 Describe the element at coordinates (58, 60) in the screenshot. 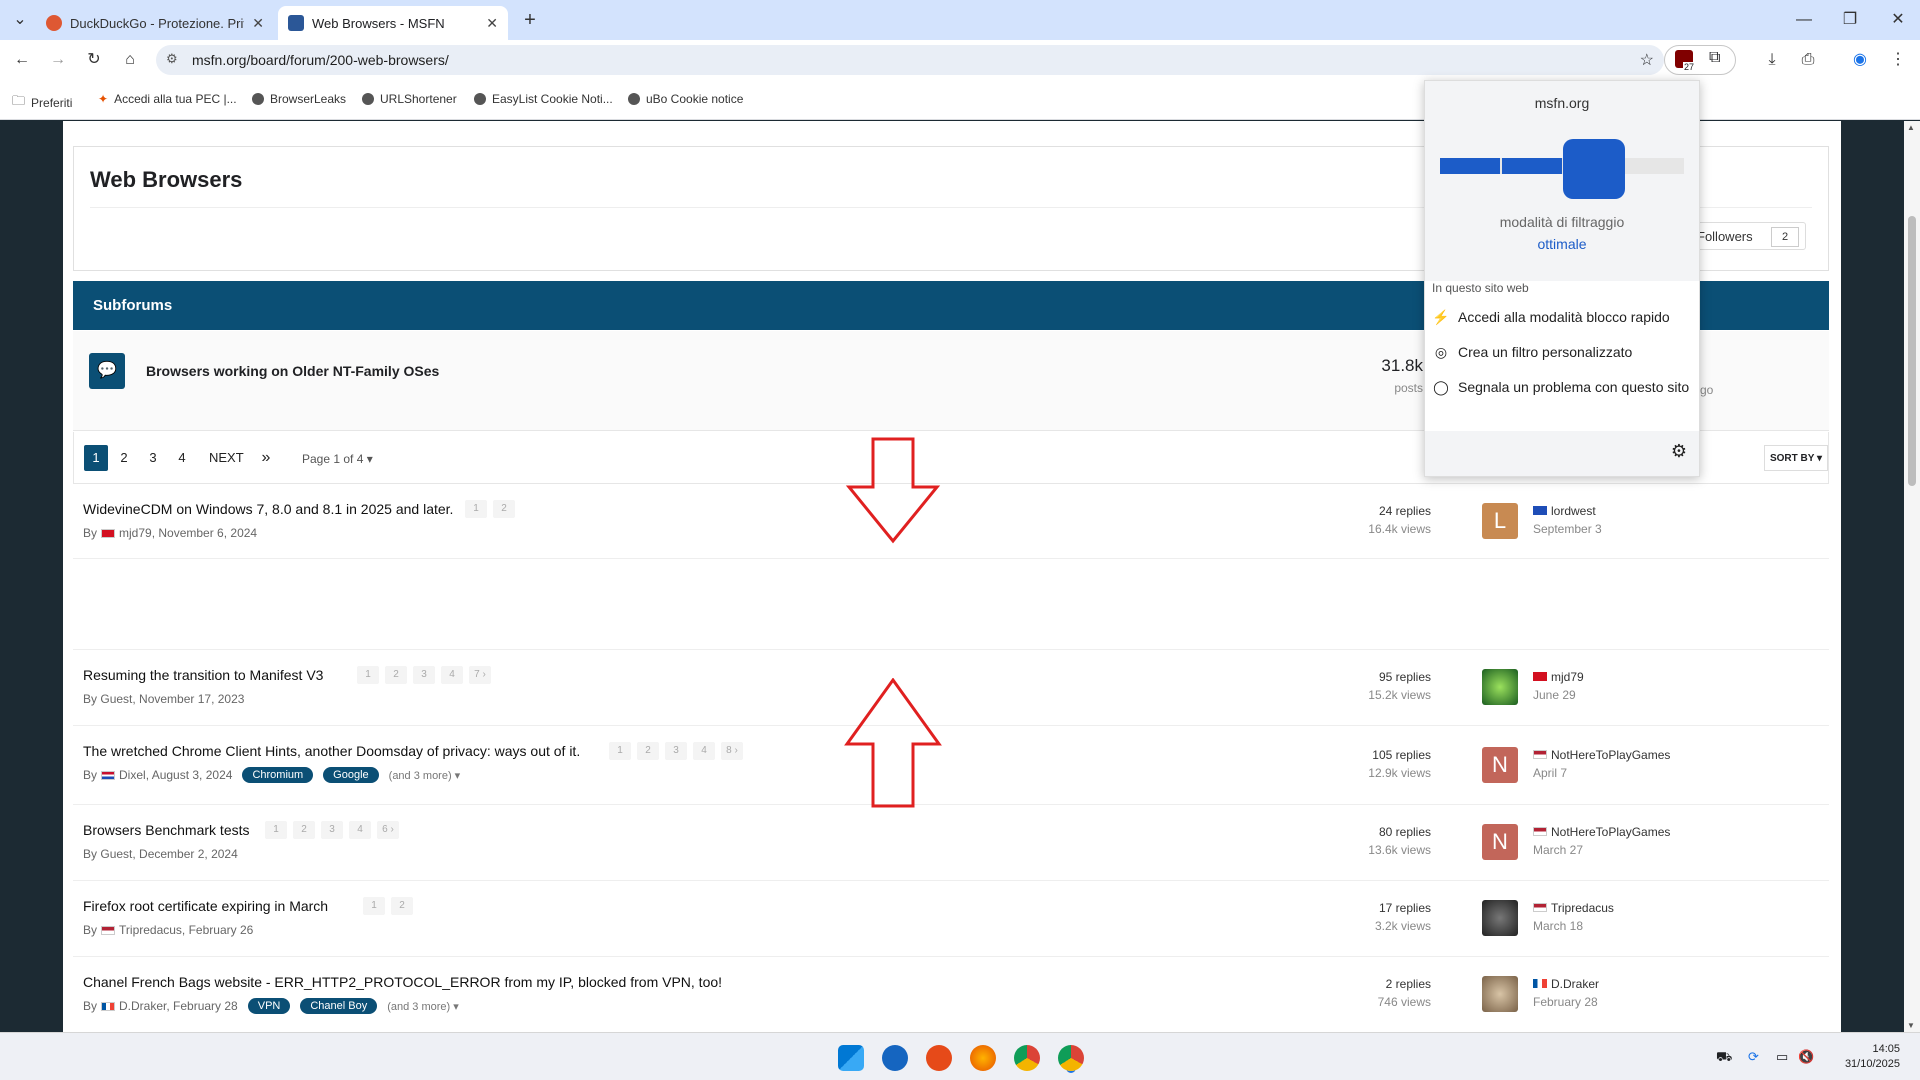

I see `forward-icon: →` at that location.